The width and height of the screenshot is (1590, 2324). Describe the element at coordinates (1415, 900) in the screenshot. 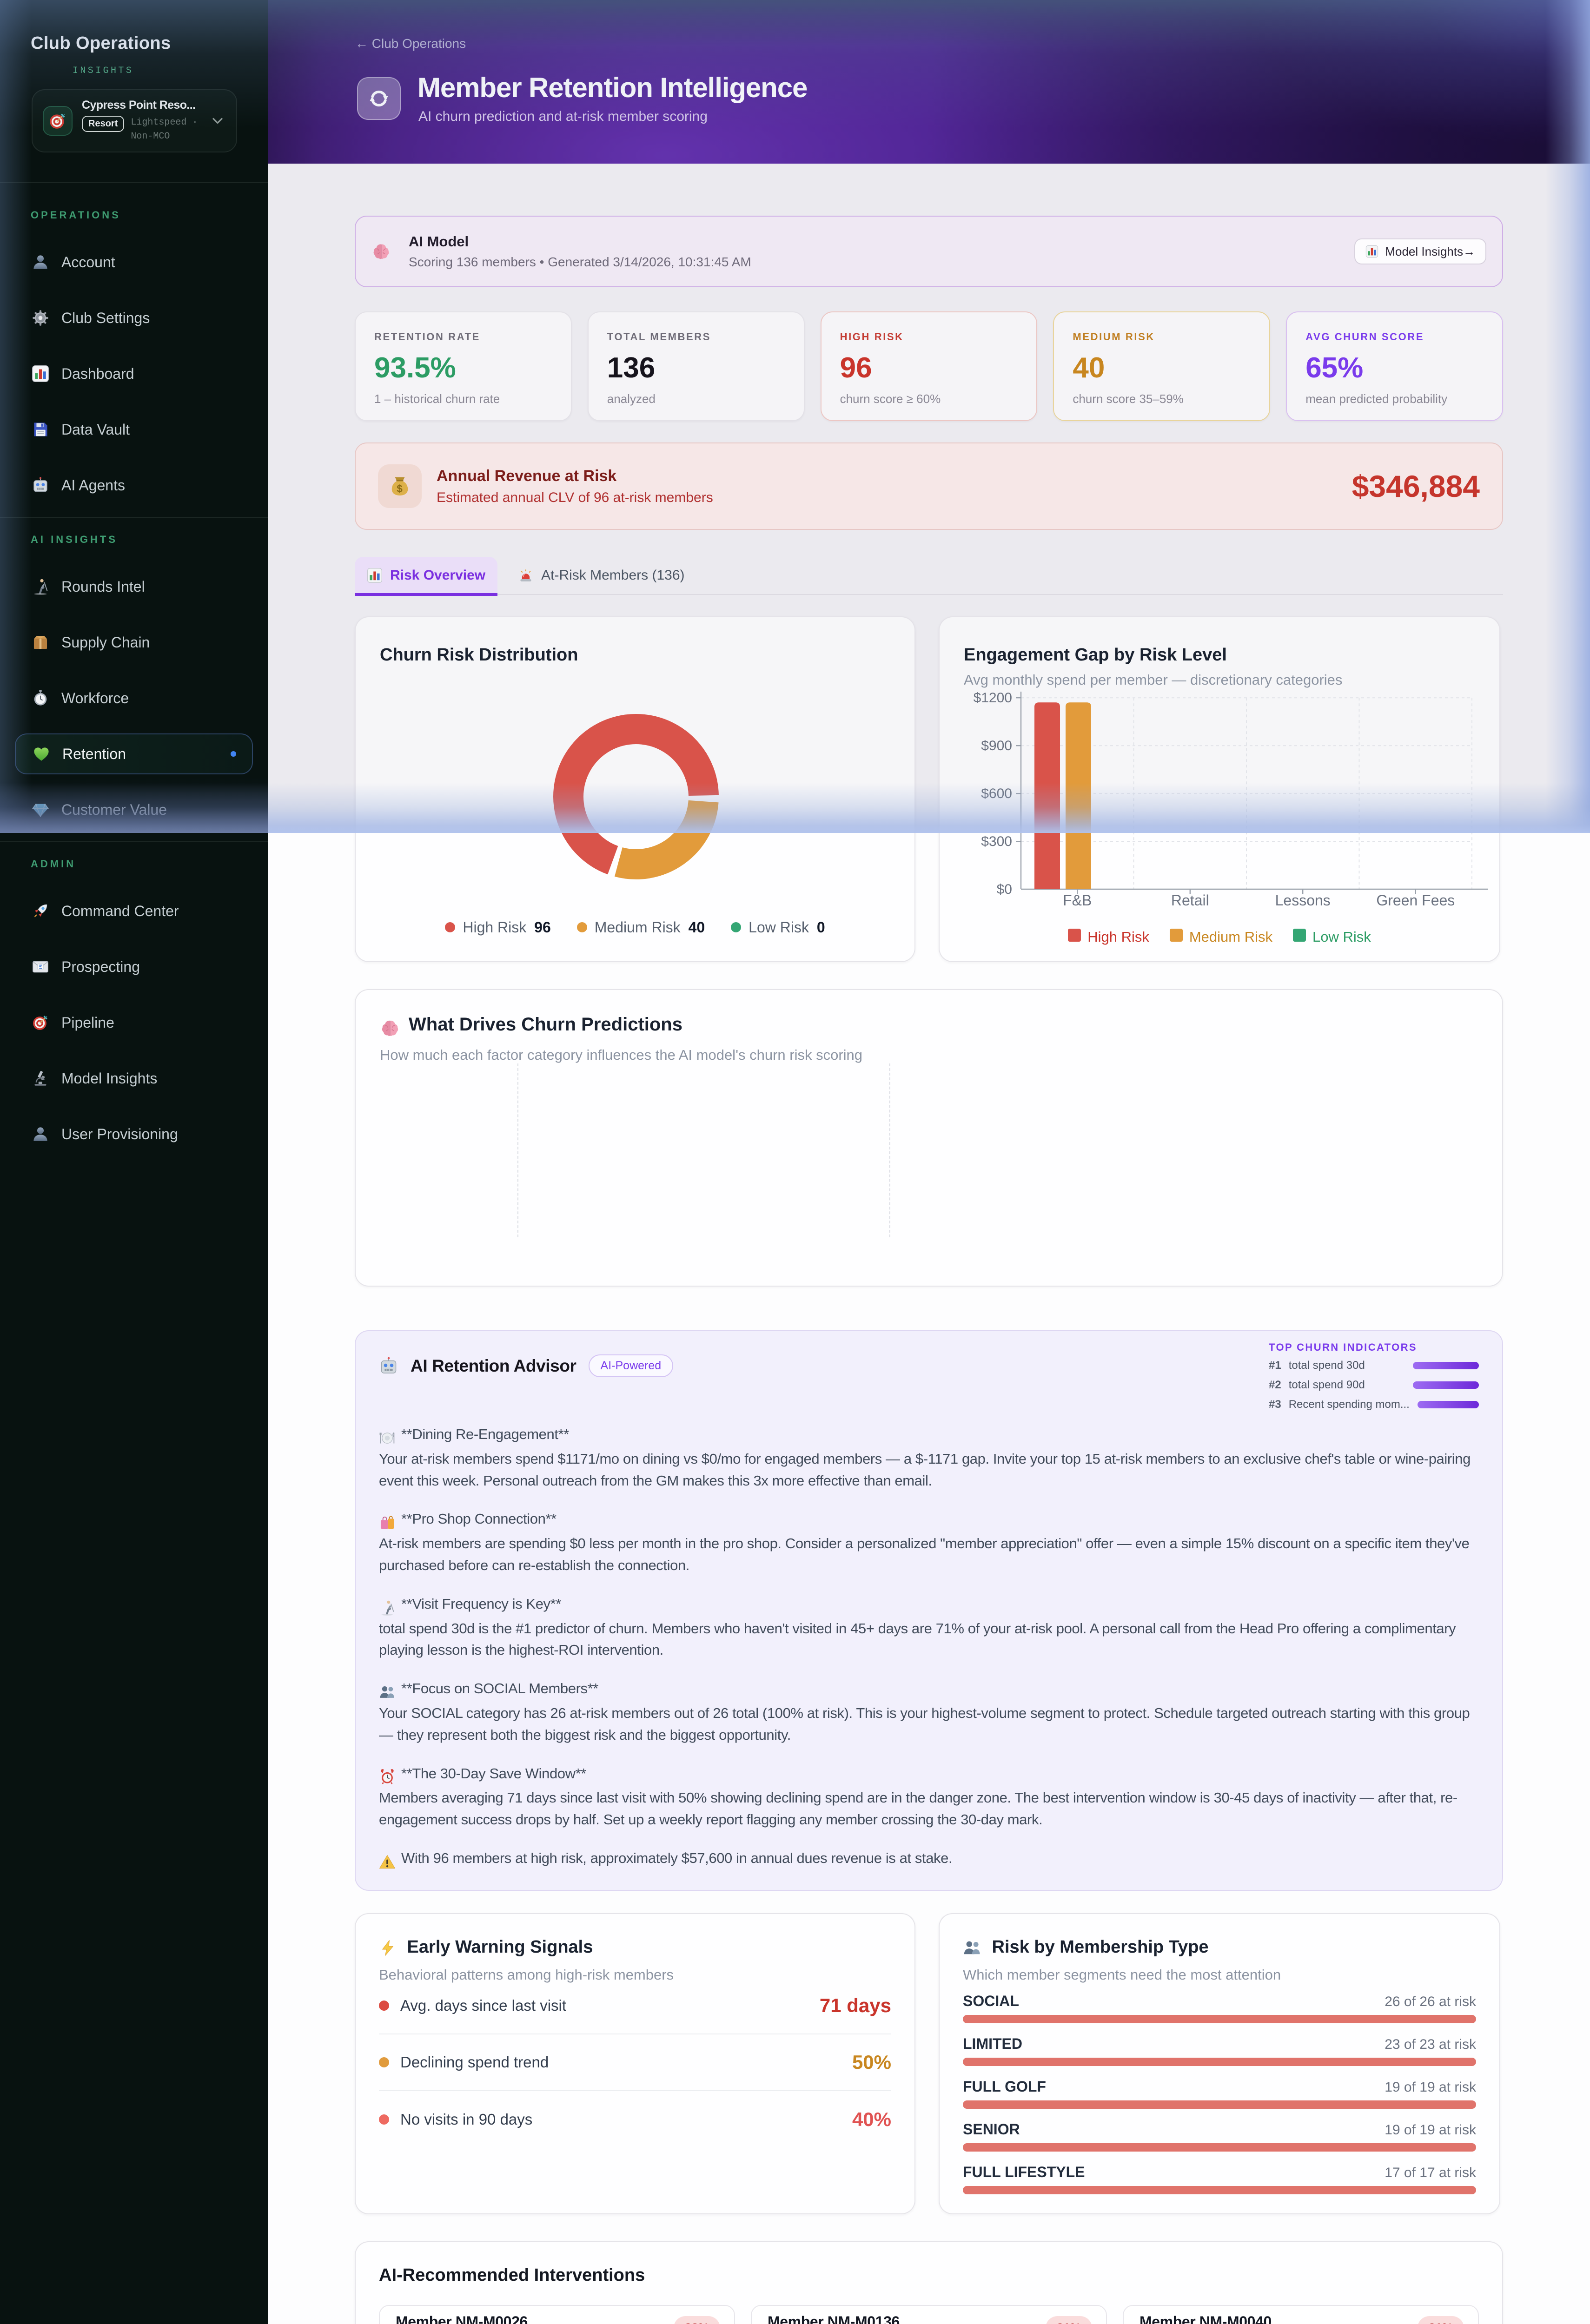

I see `svg-text: Green Fees` at that location.